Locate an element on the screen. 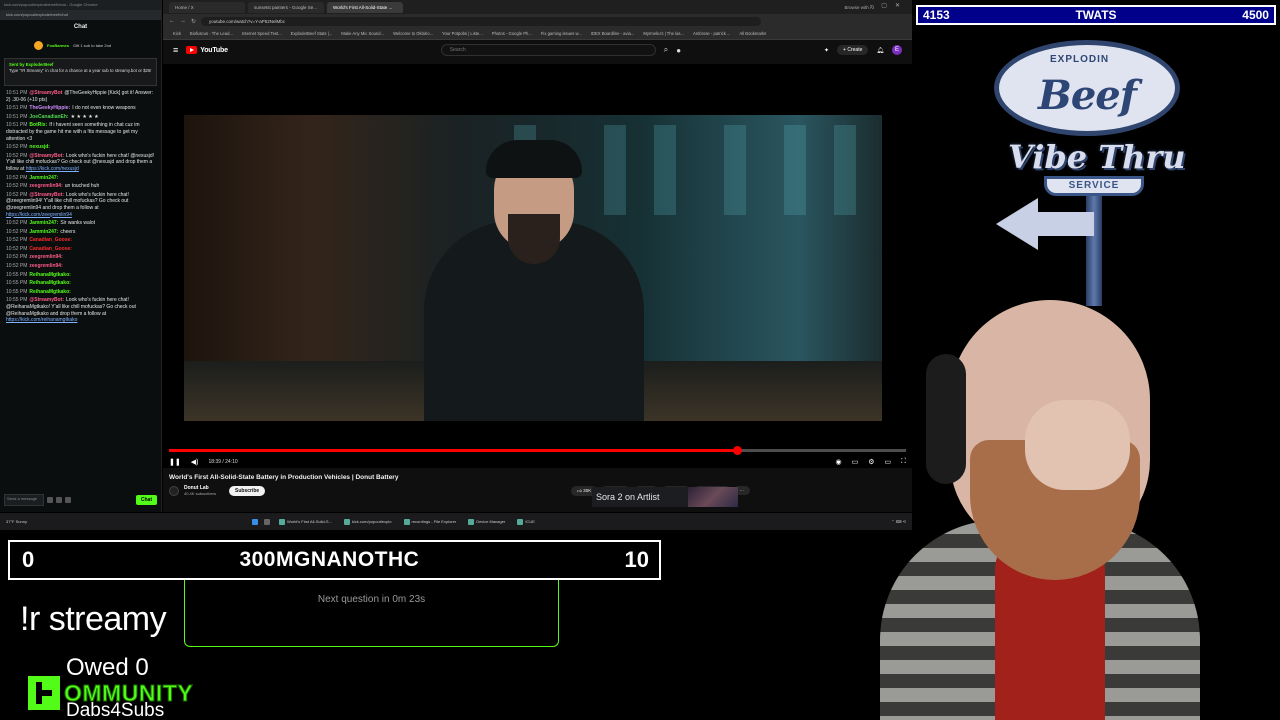  start-icon is located at coordinates (255, 521).